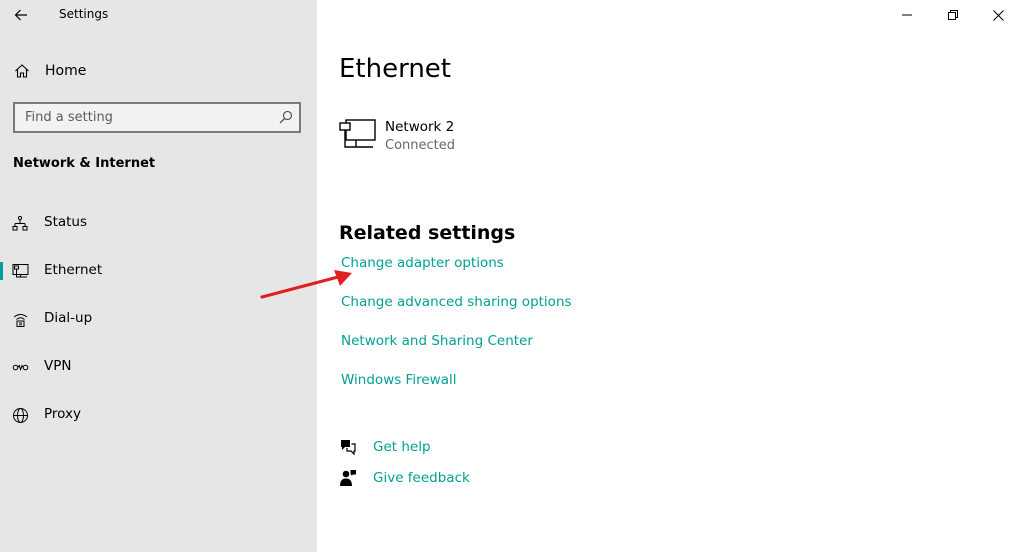 Image resolution: width=1016 pixels, height=552 pixels. I want to click on give-feedback-label: Give feedback, so click(421, 478).